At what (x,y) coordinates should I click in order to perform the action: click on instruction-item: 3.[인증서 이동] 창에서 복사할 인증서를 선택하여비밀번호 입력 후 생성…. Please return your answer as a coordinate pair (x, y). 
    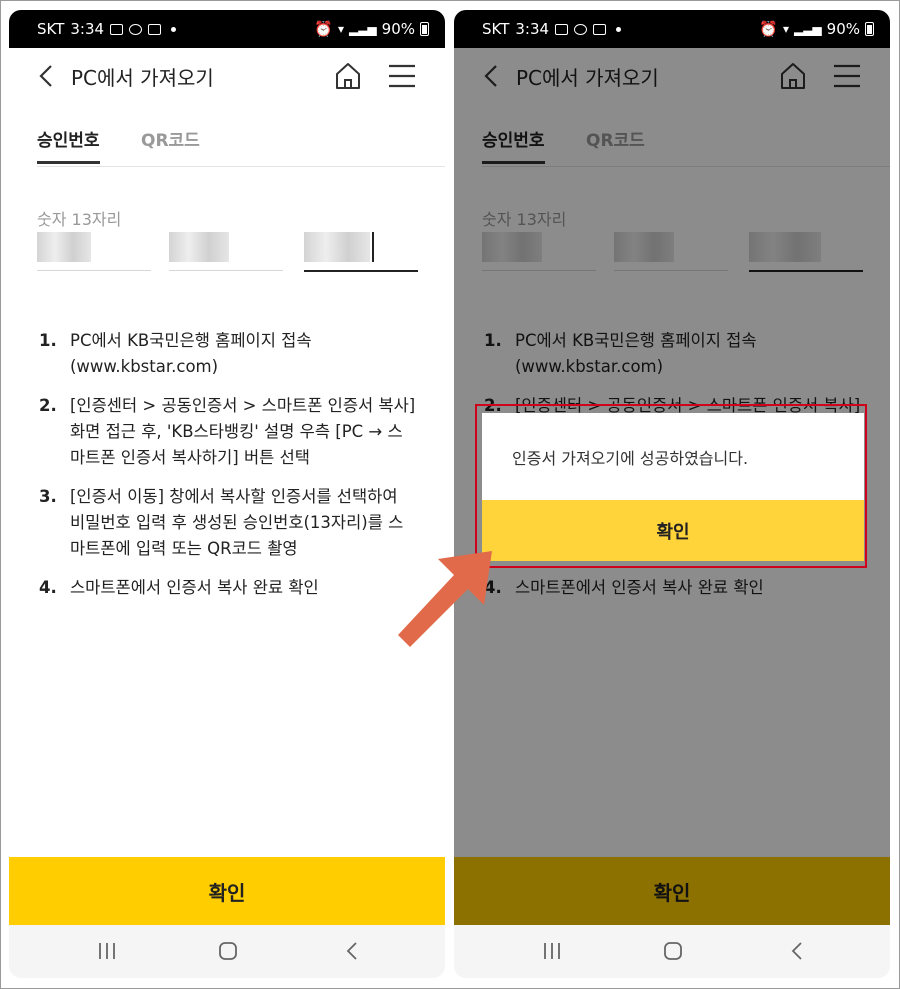
    Looking at the image, I should click on (221, 522).